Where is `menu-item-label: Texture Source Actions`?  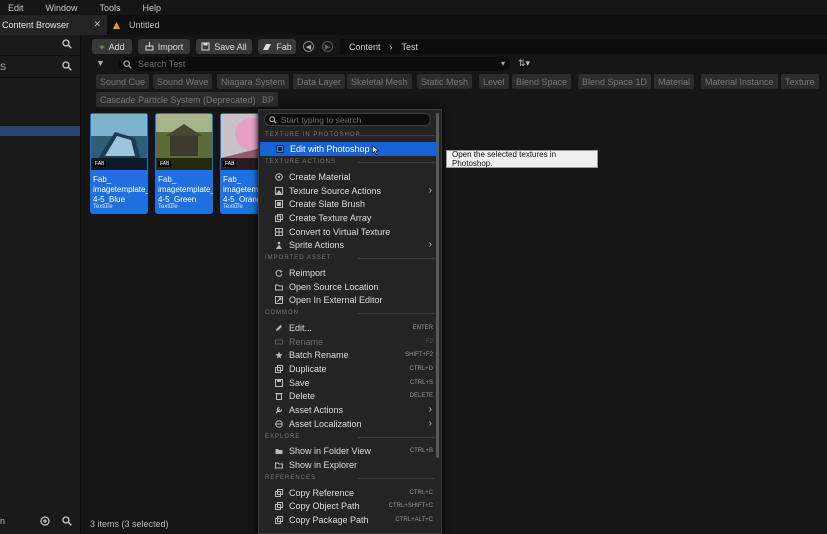
menu-item-label: Texture Source Actions is located at coordinates (335, 191).